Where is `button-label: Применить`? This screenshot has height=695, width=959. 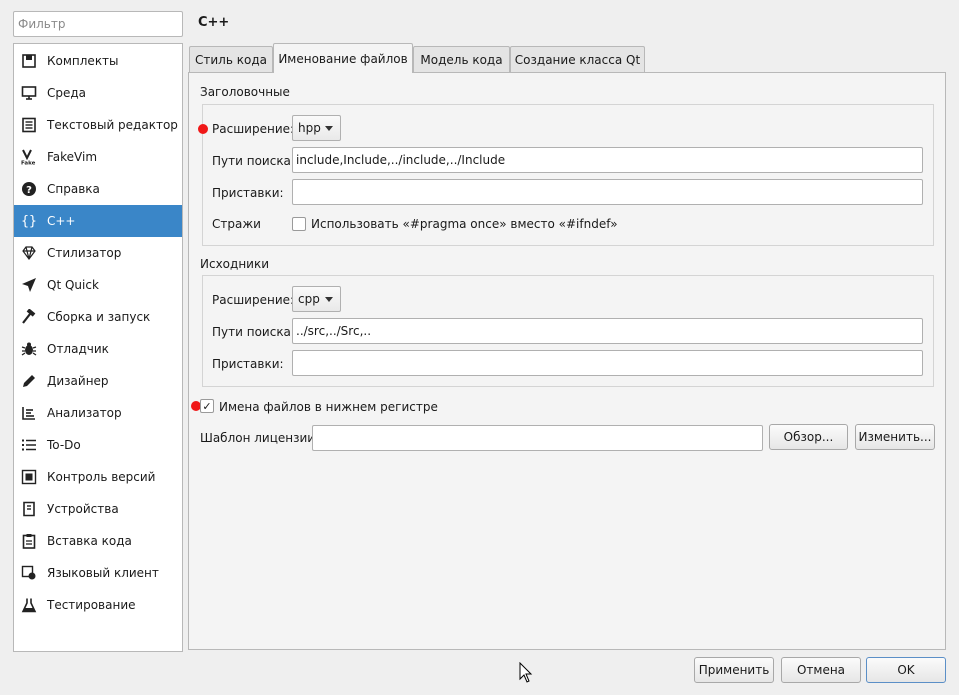
button-label: Применить is located at coordinates (734, 670).